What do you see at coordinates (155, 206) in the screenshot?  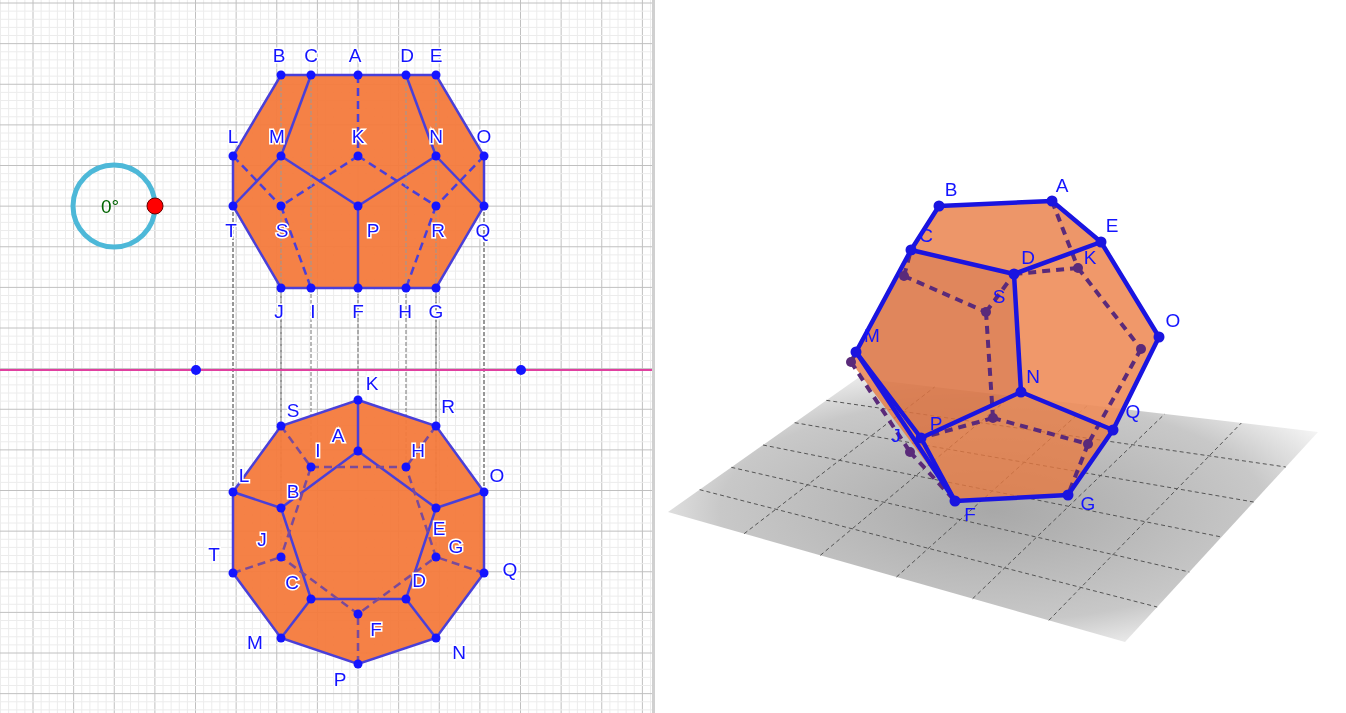 I see `slider-handle` at bounding box center [155, 206].